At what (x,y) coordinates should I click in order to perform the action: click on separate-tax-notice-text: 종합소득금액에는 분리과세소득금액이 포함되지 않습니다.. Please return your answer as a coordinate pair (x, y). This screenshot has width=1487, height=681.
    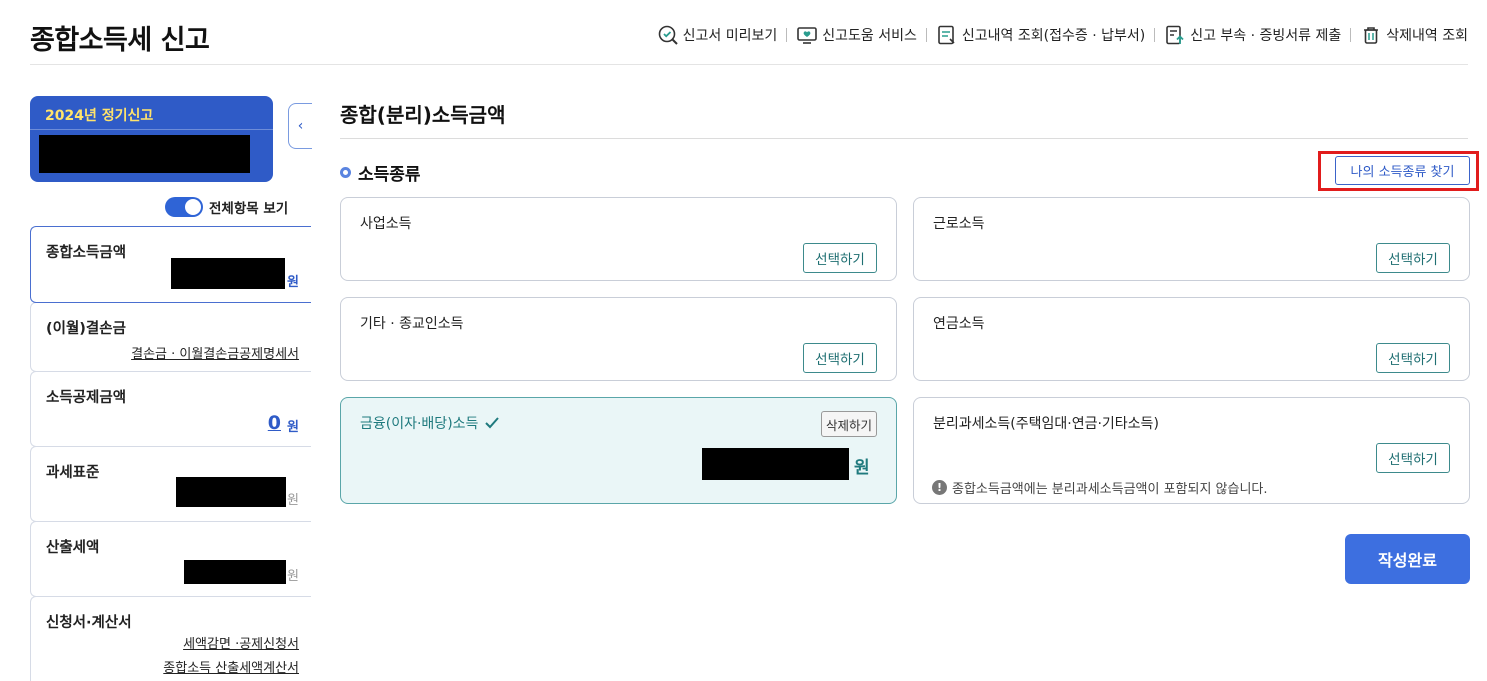
    Looking at the image, I should click on (1110, 489).